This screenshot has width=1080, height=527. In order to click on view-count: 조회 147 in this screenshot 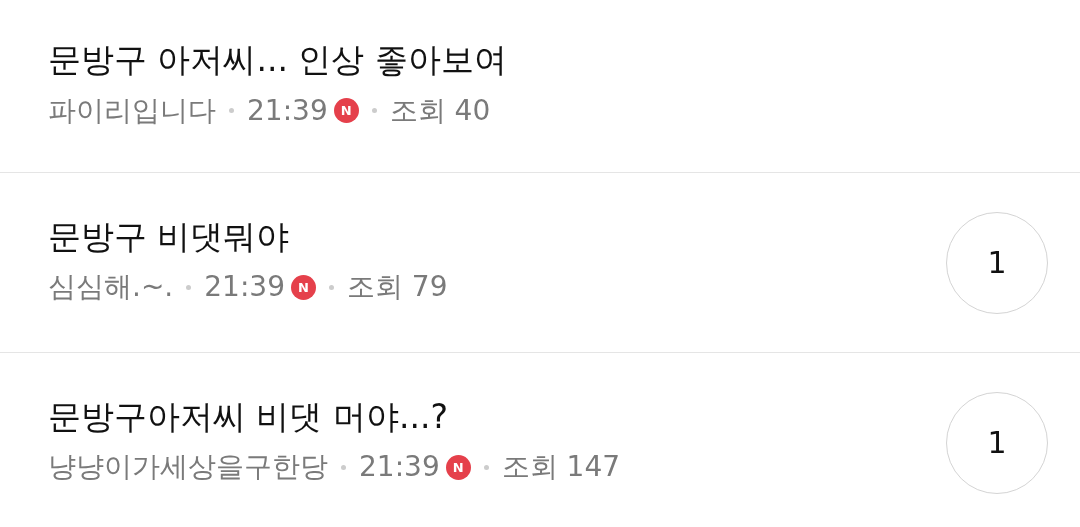, I will do `click(561, 467)`.